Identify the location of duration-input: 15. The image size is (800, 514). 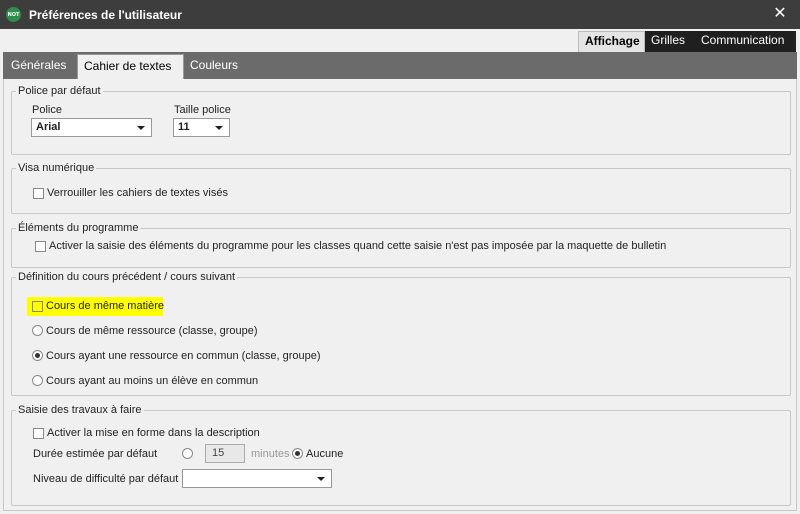
(225, 453).